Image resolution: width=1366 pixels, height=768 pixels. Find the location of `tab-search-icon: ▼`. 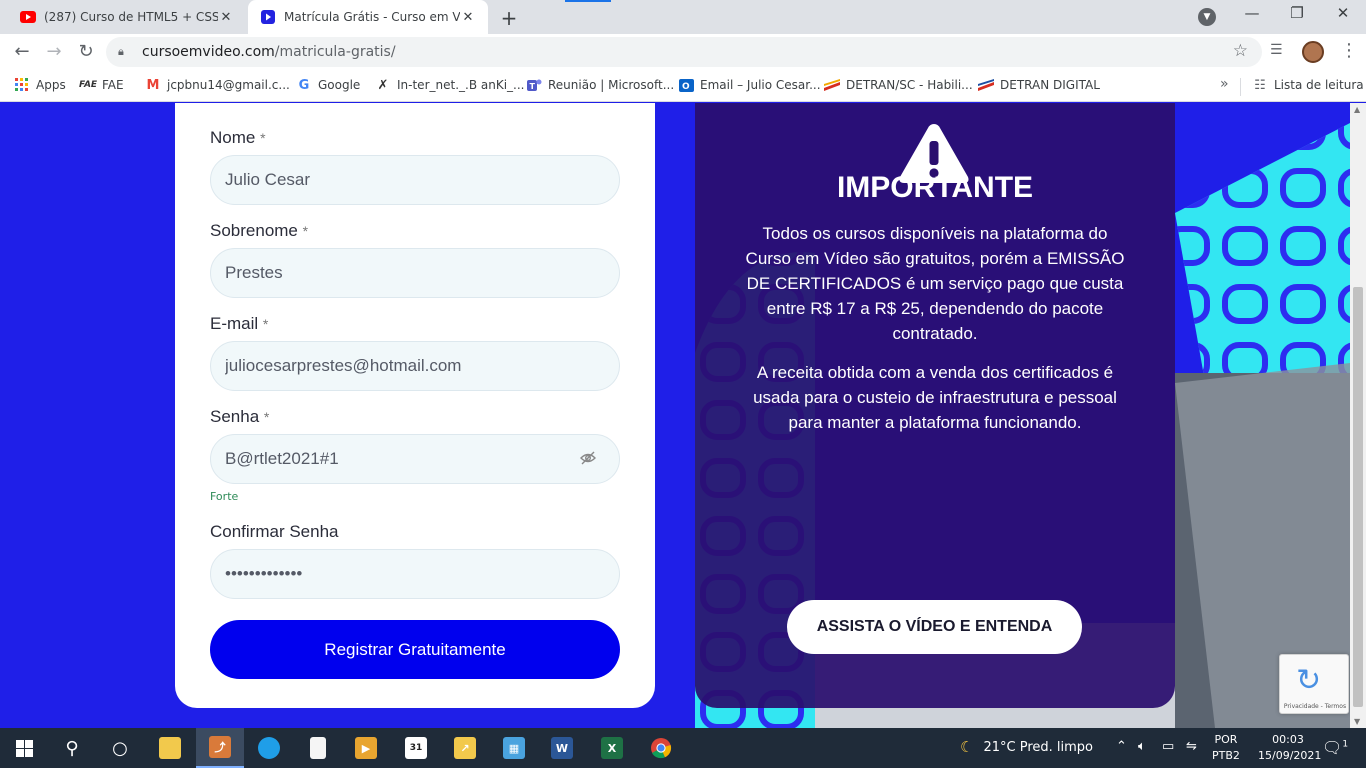

tab-search-icon: ▼ is located at coordinates (1207, 17).